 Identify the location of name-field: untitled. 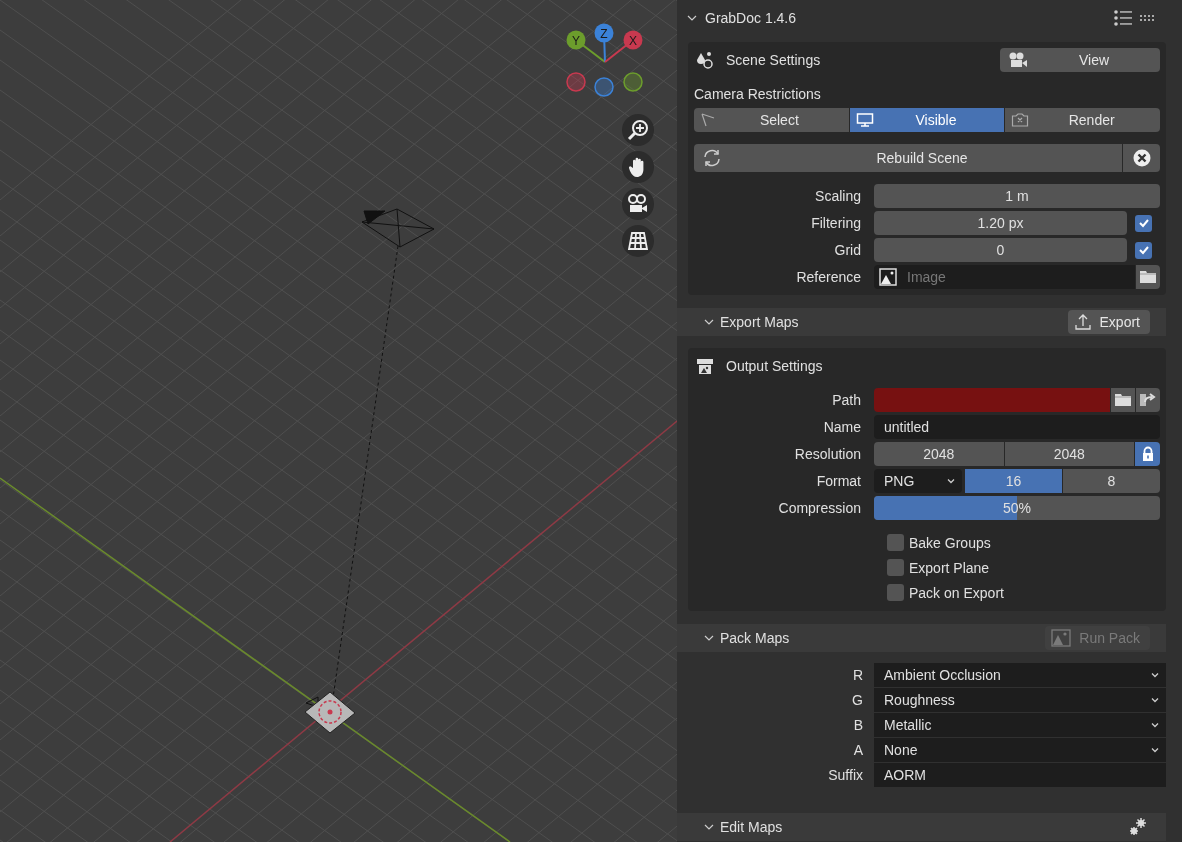
(1017, 427).